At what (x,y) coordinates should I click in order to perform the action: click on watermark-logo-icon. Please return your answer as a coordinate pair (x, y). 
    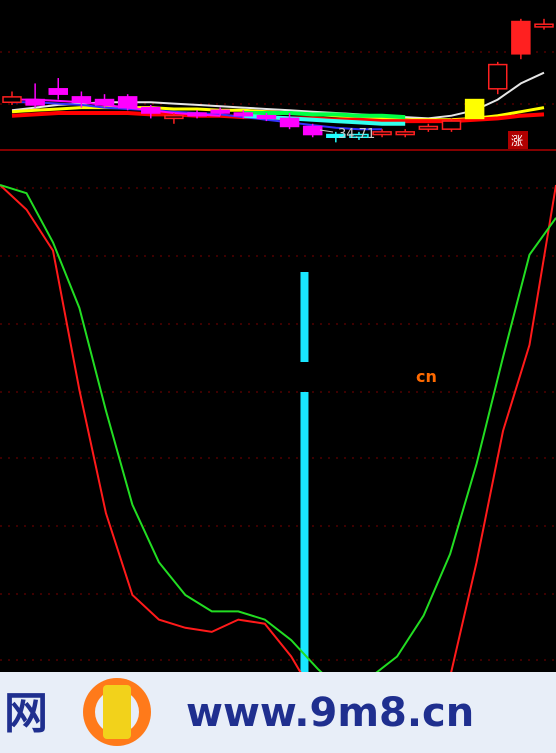
    Looking at the image, I should click on (117, 712).